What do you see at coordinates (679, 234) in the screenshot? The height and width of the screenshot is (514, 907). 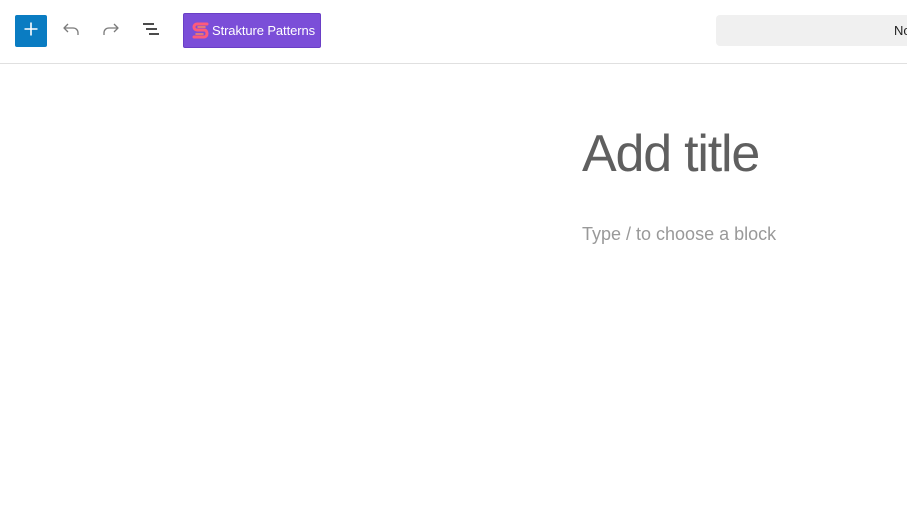 I see `block-appender-placeholder: Type / to choose a block` at bounding box center [679, 234].